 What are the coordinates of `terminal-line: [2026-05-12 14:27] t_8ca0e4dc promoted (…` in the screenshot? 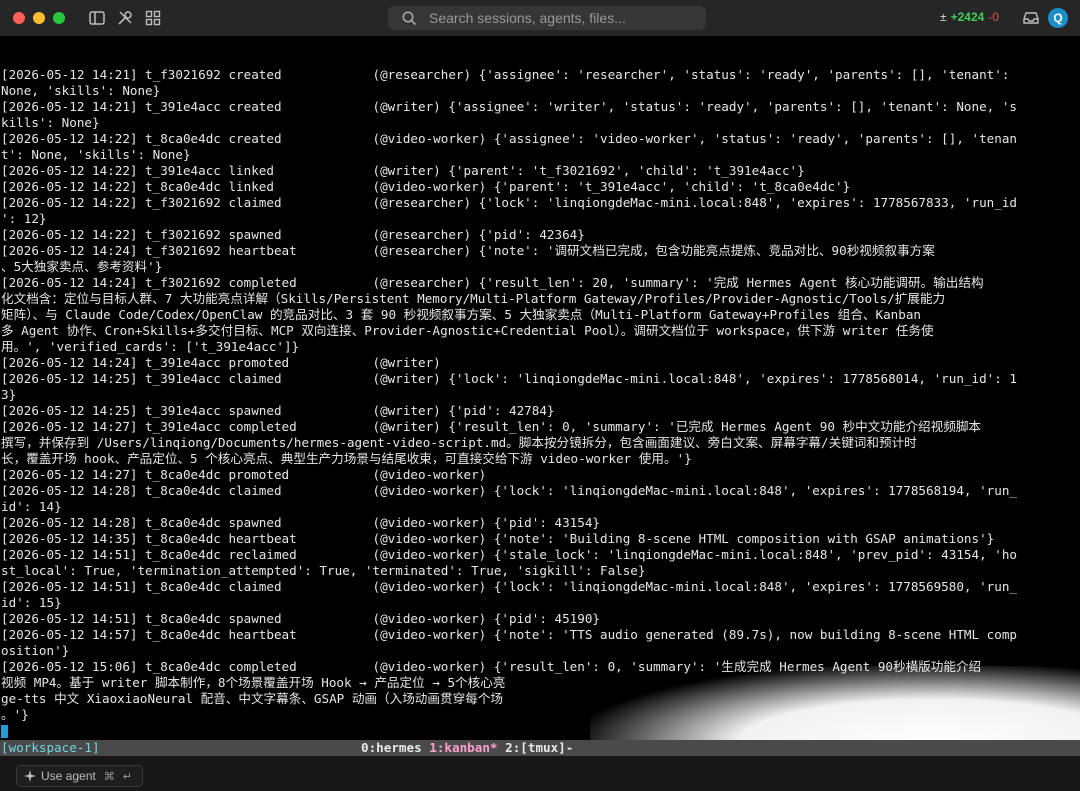 It's located at (244, 474).